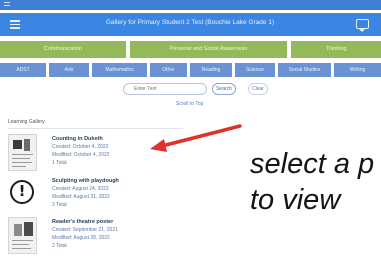 The width and height of the screenshot is (381, 257). Describe the element at coordinates (23, 70) in the screenshot. I see `tab-adst: ADST` at that location.